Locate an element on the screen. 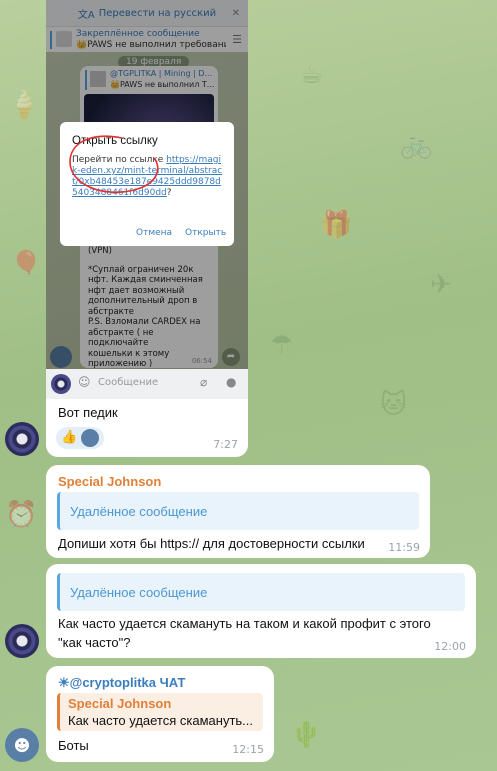 The height and width of the screenshot is (771, 497). message-text: Боты is located at coordinates (73, 745).